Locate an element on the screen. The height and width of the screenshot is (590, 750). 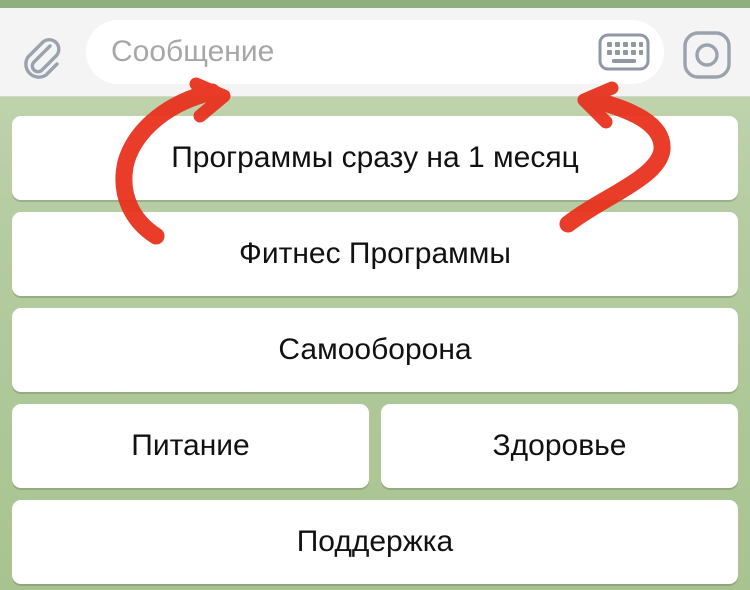
keyboard-row: Фитнес Программы is located at coordinates (375, 254).